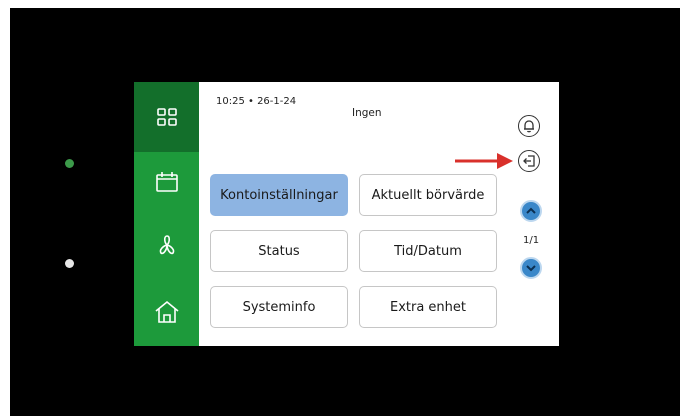 The image size is (687, 416). What do you see at coordinates (69, 263) in the screenshot?
I see `status-led-white` at bounding box center [69, 263].